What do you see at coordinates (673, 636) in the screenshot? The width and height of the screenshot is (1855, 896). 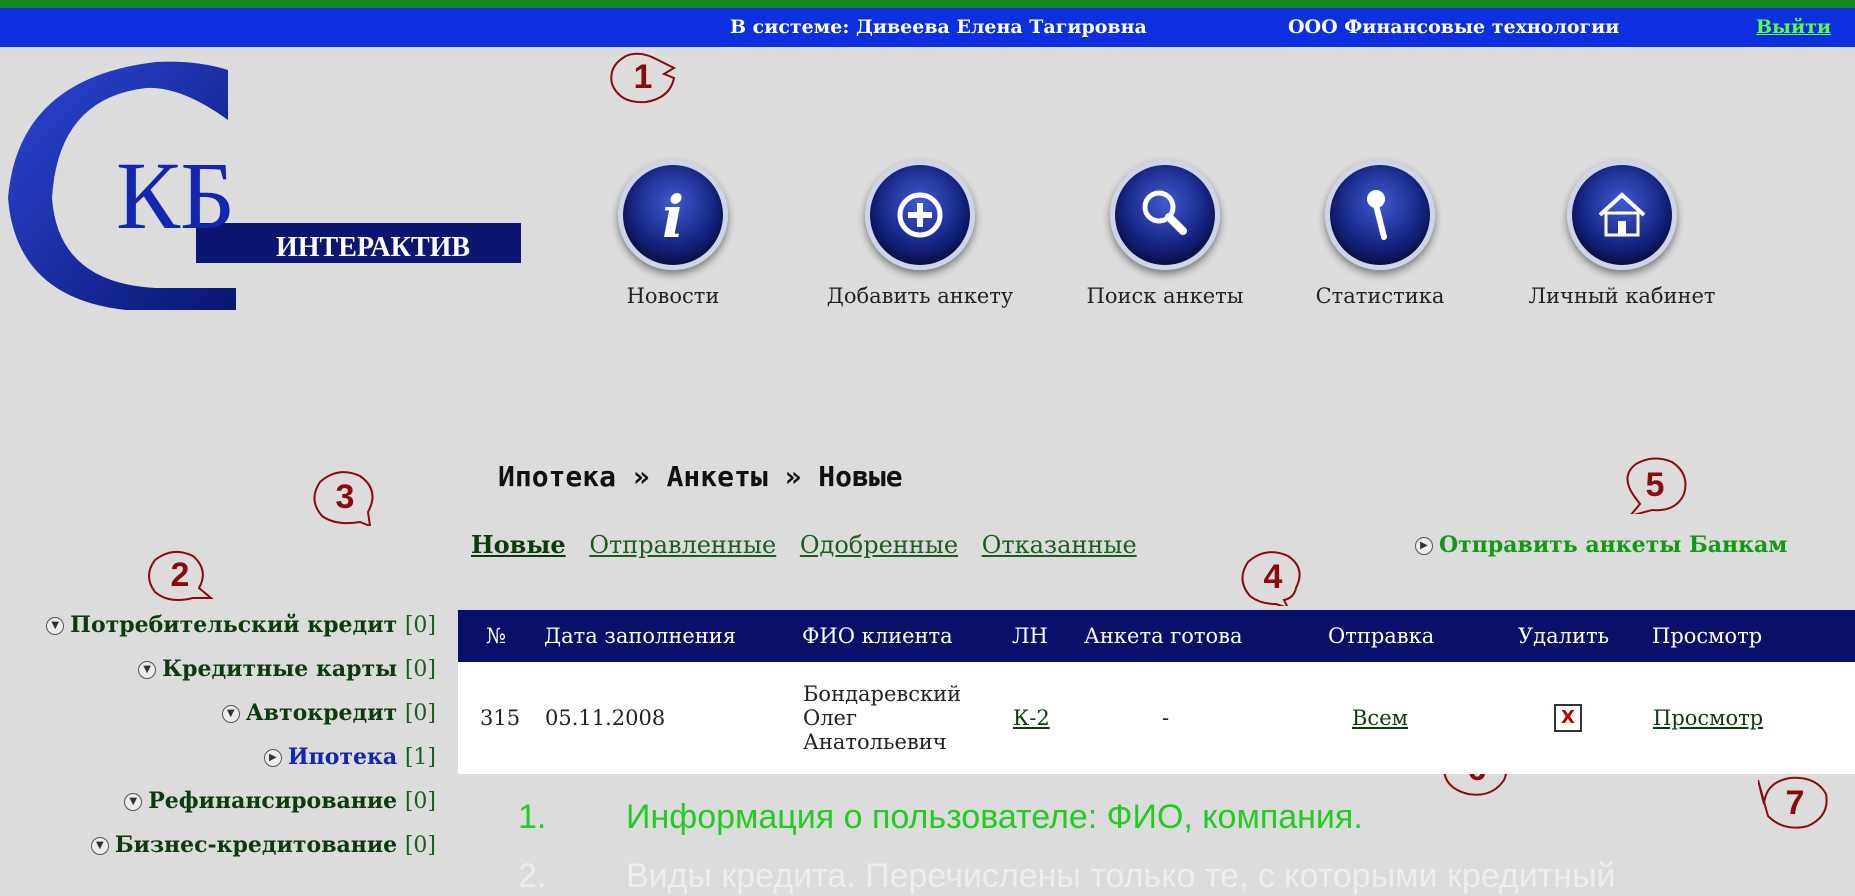 I see `col-header-date: Дата заполнения` at bounding box center [673, 636].